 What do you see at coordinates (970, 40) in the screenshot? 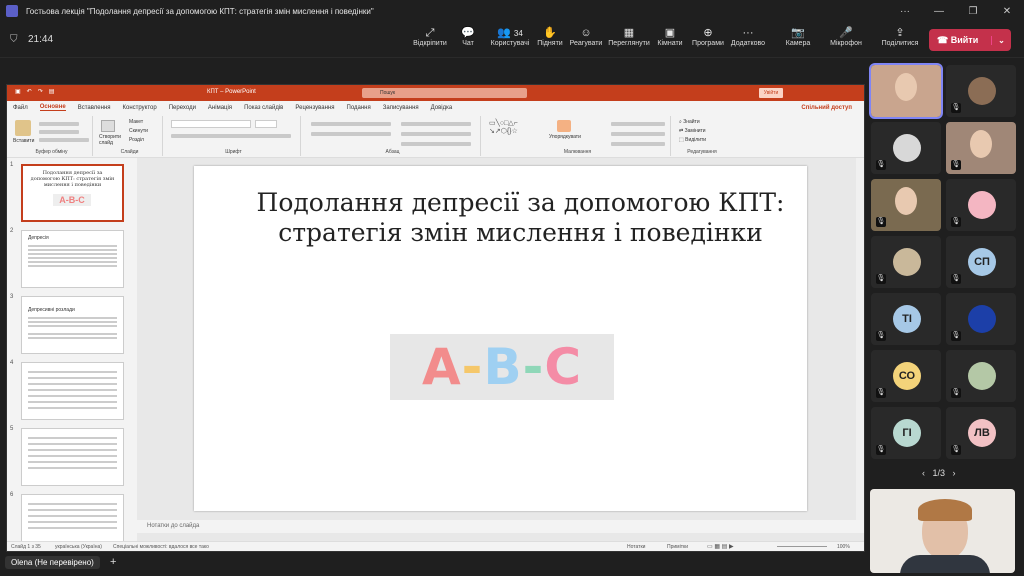
I see `leave-button: ☎ Вийти ⌄` at bounding box center [970, 40].